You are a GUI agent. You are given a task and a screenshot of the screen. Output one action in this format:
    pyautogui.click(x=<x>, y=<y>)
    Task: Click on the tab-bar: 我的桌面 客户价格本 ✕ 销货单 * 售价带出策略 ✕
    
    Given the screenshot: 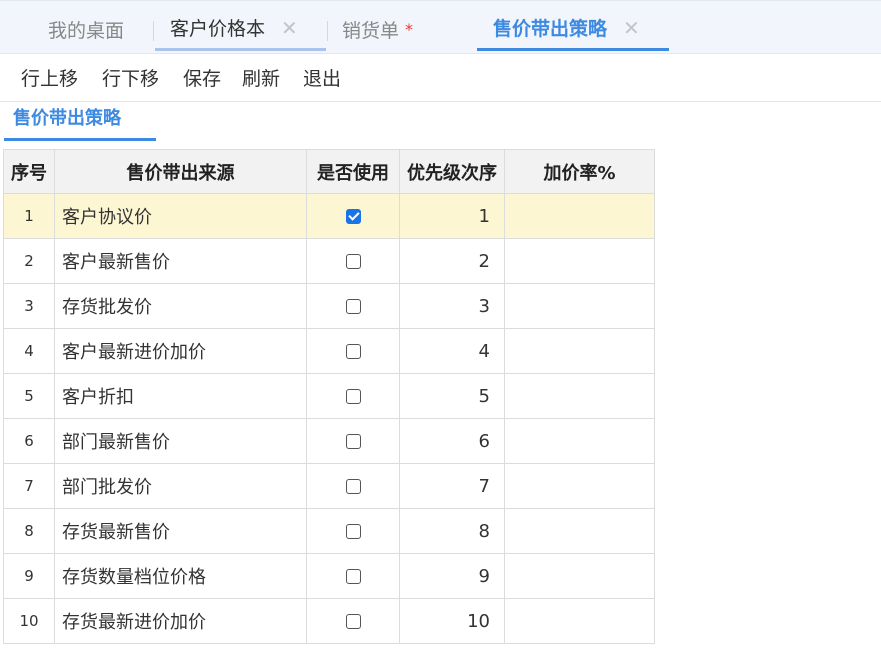 What is the action you would take?
    pyautogui.click(x=440, y=27)
    